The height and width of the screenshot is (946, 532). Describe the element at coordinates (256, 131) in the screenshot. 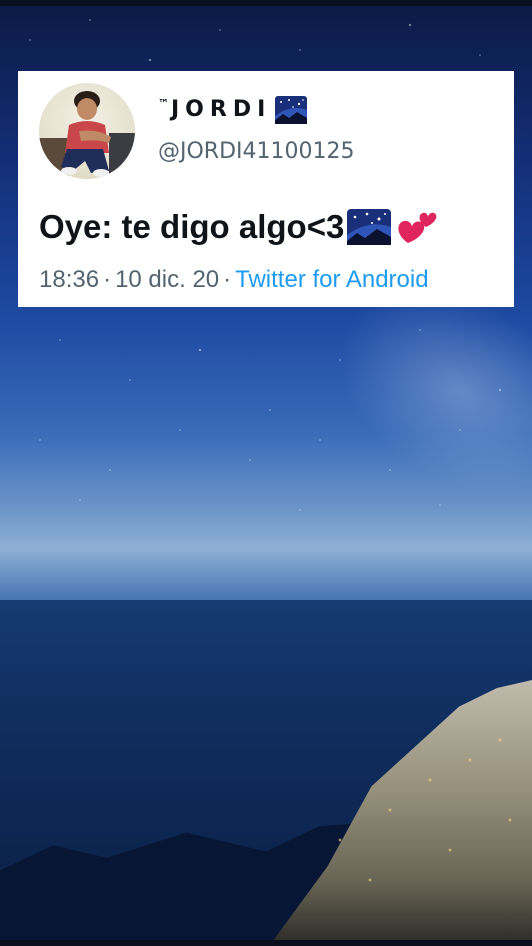

I see `tweet-header: ™ JORDI @JORDI41100125` at that location.